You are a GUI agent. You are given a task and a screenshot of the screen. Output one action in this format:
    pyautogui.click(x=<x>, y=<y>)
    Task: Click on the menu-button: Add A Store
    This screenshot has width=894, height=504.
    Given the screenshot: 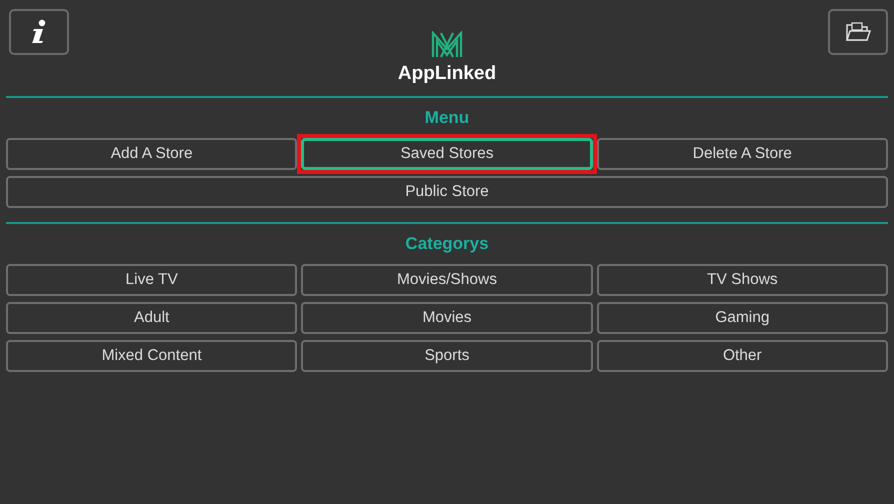 What is the action you would take?
    pyautogui.click(x=152, y=154)
    